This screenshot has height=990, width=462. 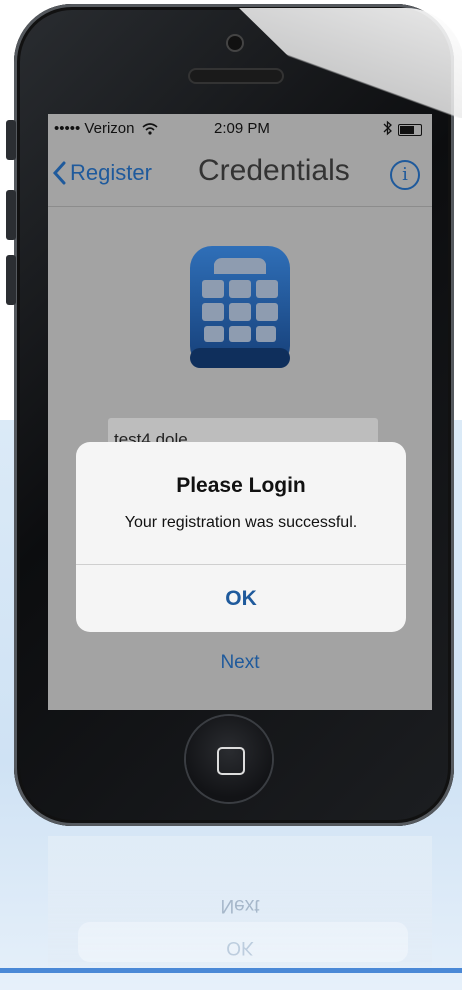 I want to click on volume-down-button, so click(x=11, y=280).